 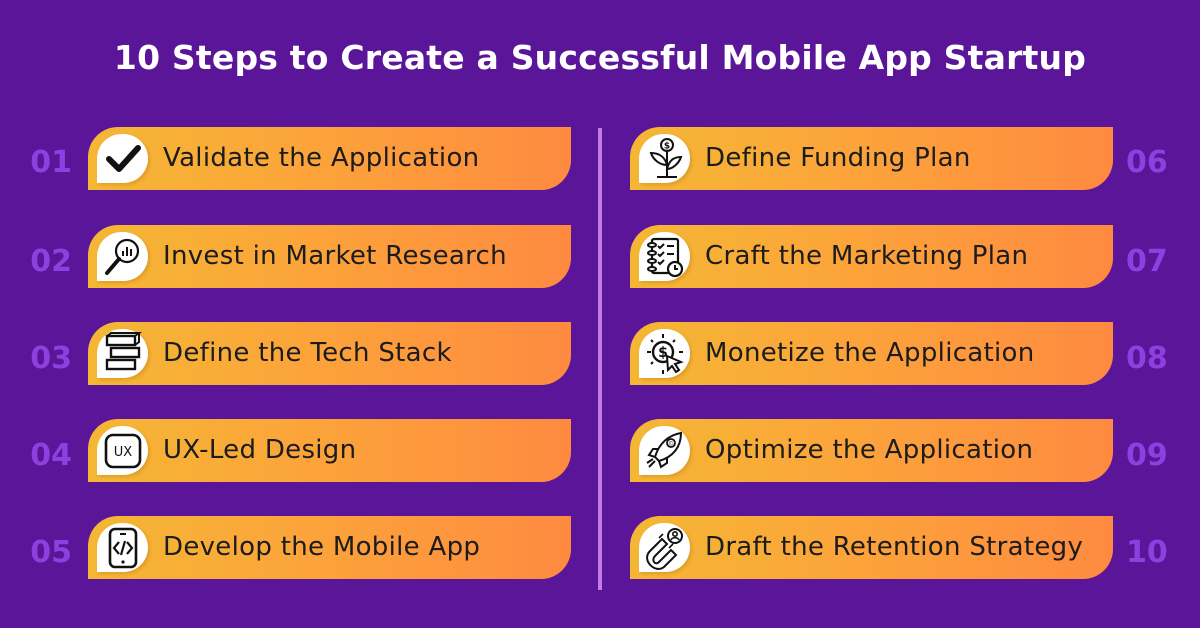 I want to click on magnet-user-icon, so click(x=664, y=547).